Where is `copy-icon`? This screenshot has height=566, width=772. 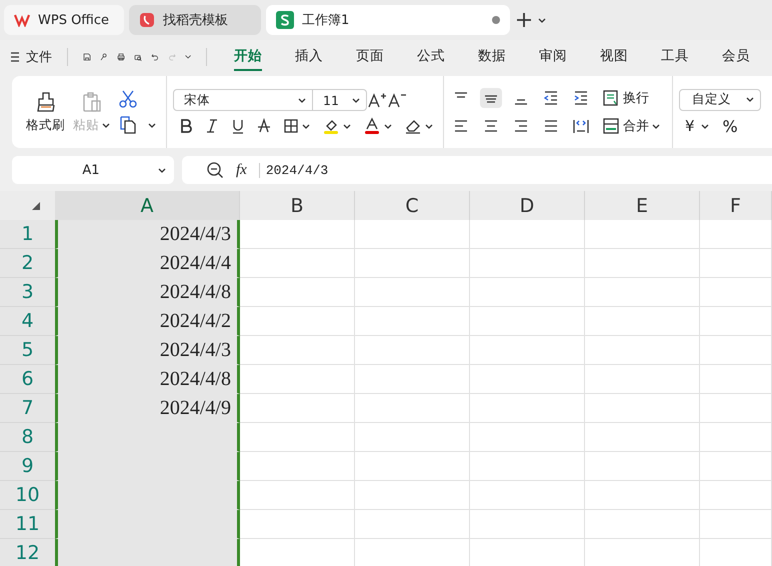 copy-icon is located at coordinates (128, 125).